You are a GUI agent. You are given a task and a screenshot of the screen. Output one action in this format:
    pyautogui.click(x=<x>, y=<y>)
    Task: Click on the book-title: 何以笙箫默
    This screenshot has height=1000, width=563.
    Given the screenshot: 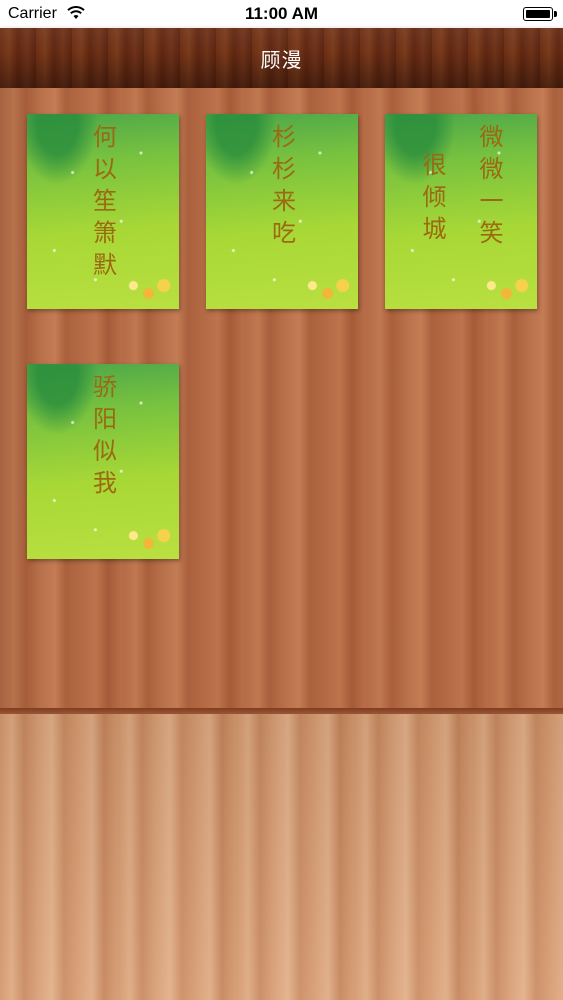 What is the action you would take?
    pyautogui.click(x=103, y=211)
    